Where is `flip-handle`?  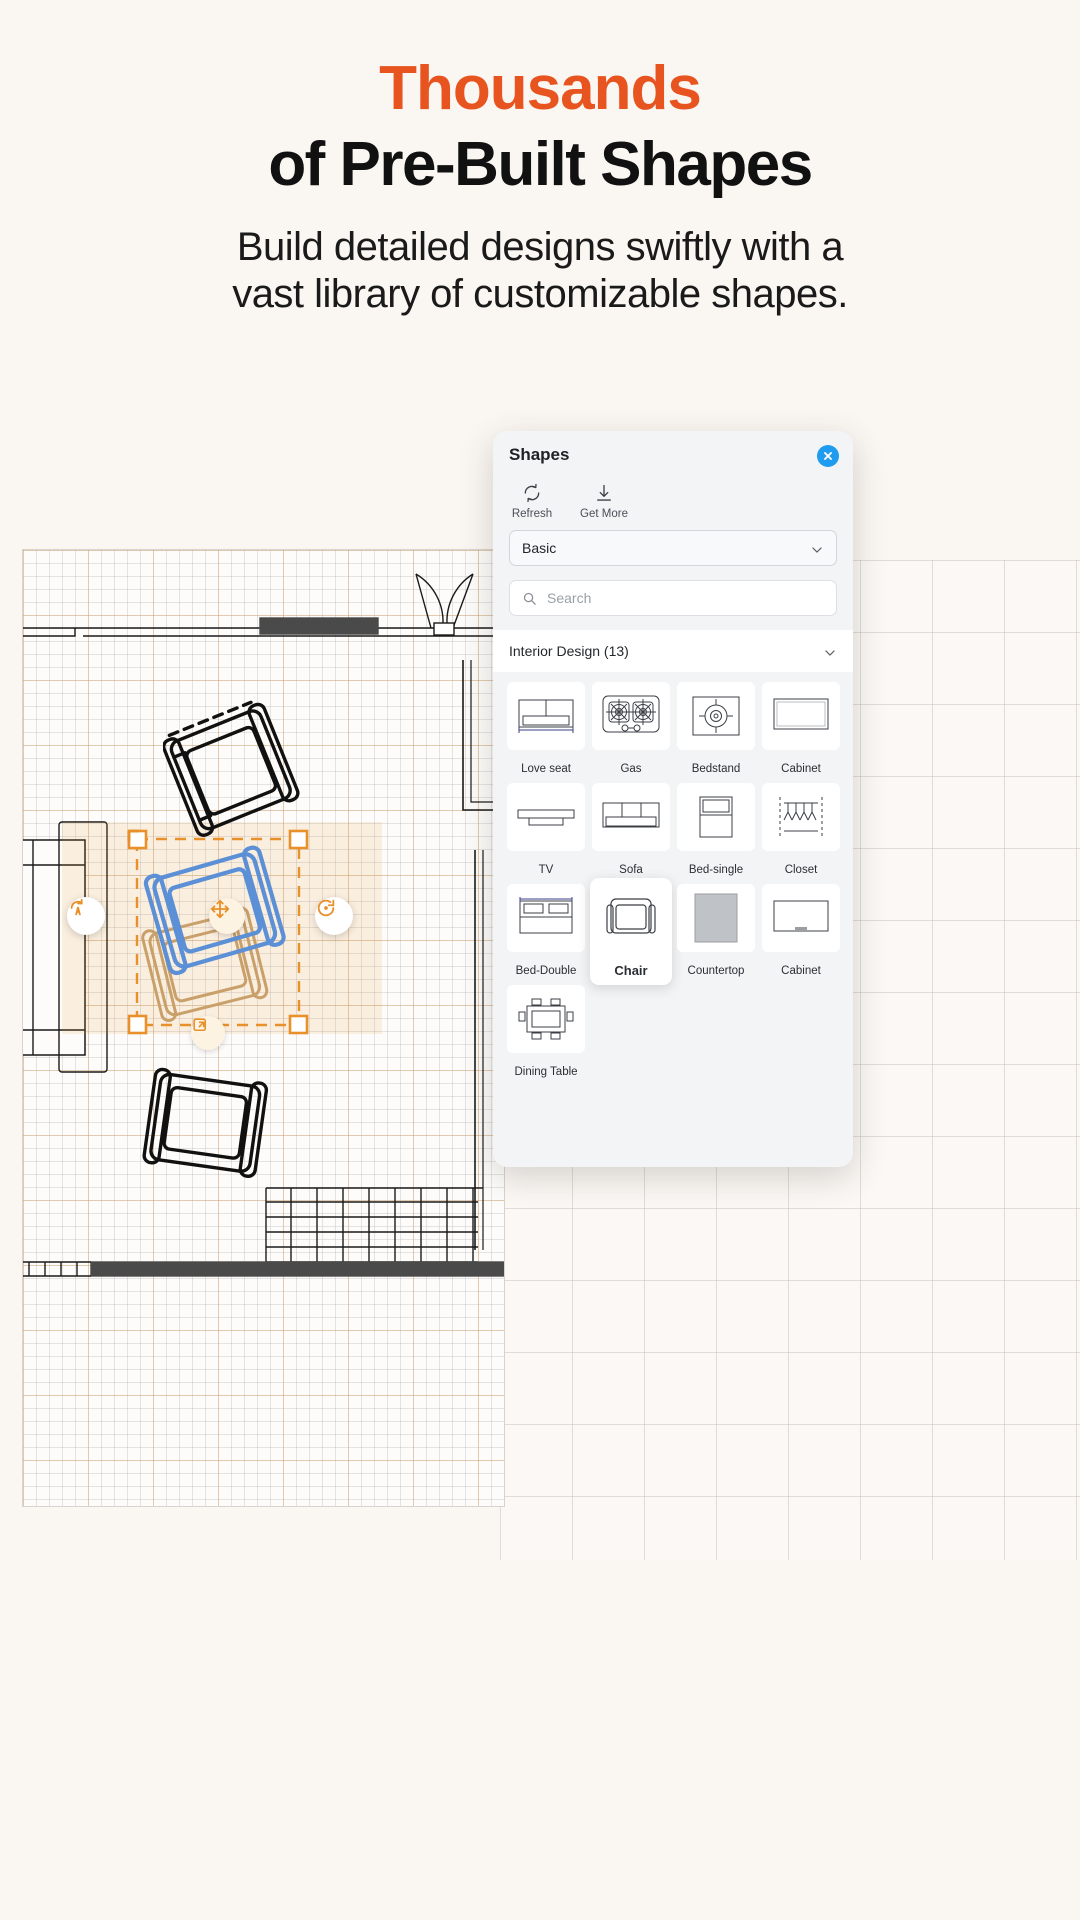 flip-handle is located at coordinates (86, 916).